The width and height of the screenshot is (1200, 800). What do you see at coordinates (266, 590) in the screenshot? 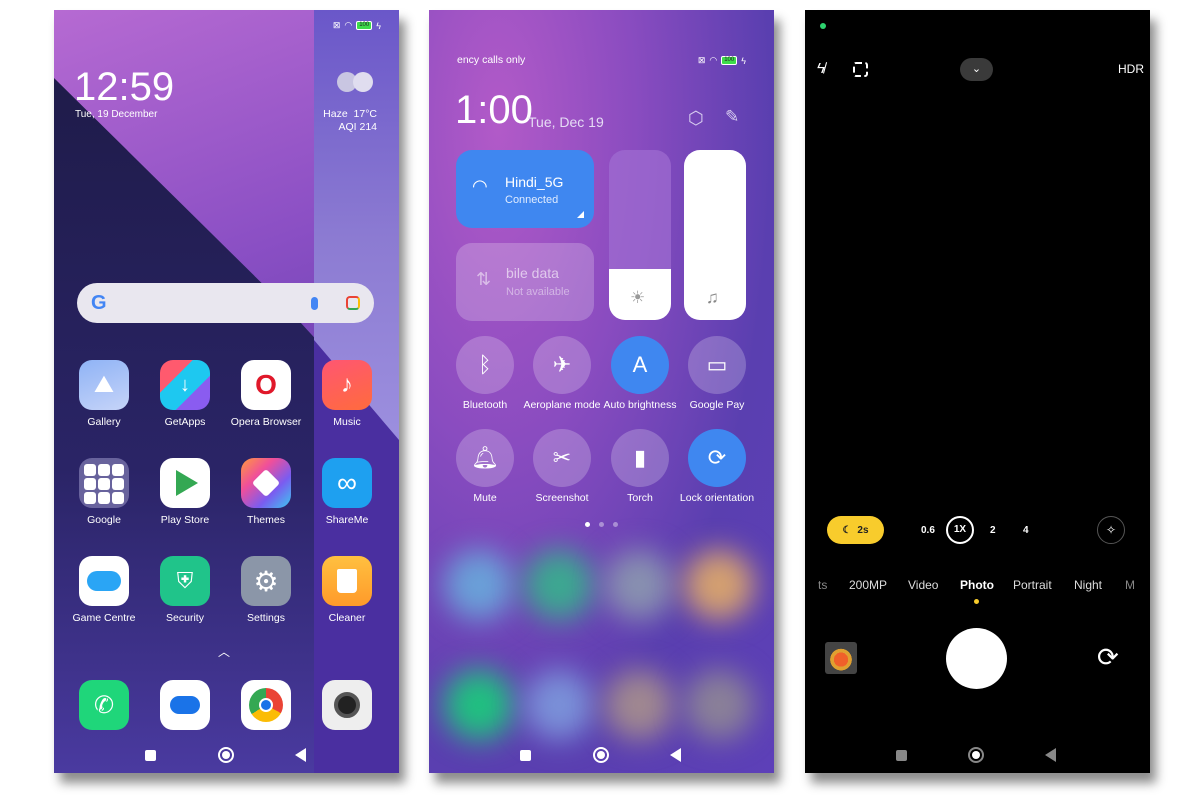
I see `app-settings: ⚙ Settings` at bounding box center [266, 590].